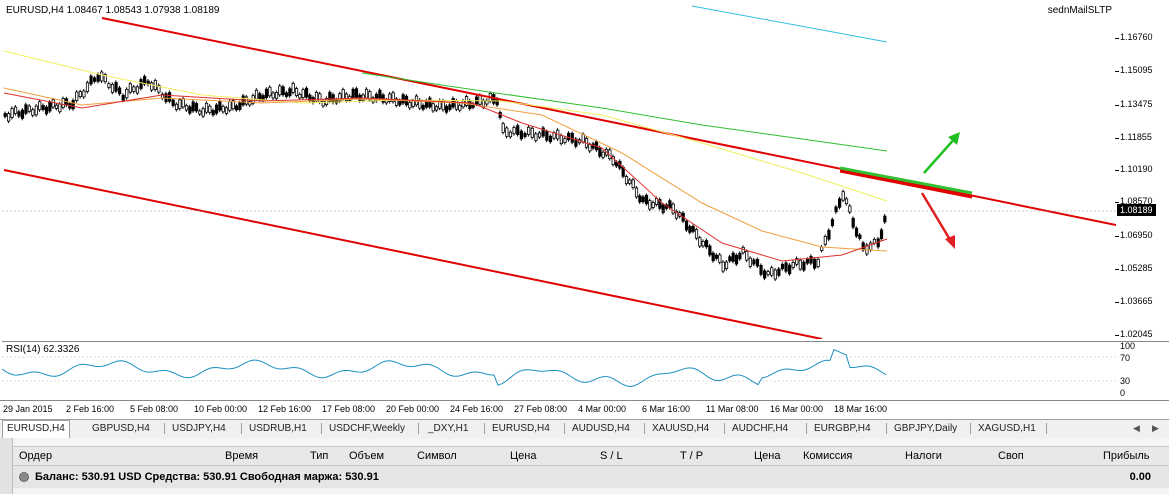 Image resolution: width=1169 pixels, height=494 pixels. I want to click on column-header-taxes: Налоги, so click(923, 456).